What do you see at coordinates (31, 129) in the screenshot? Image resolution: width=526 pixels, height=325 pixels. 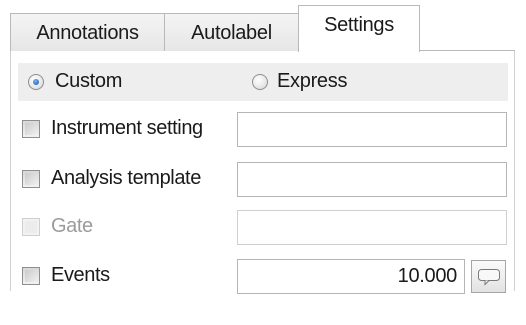 I see `instrument-setting-checkbox` at bounding box center [31, 129].